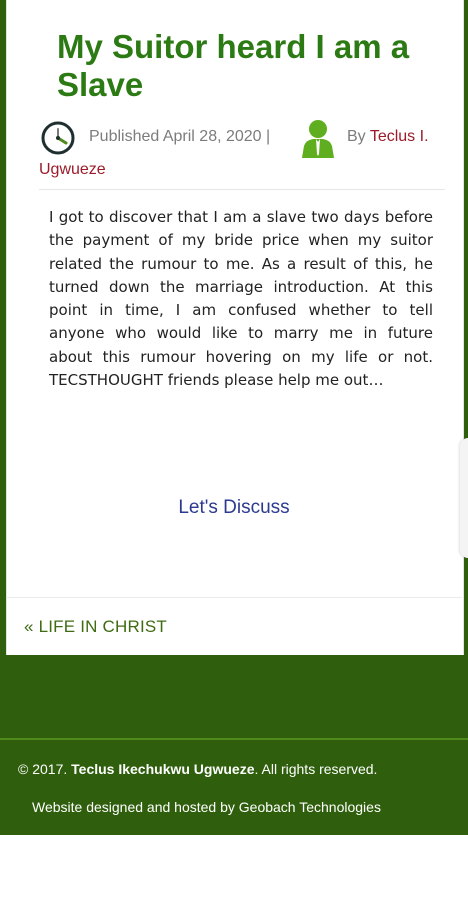 This screenshot has width=468, height=900. Describe the element at coordinates (316, 769) in the screenshot. I see `copyright-suffix: . All rights reserved.` at that location.